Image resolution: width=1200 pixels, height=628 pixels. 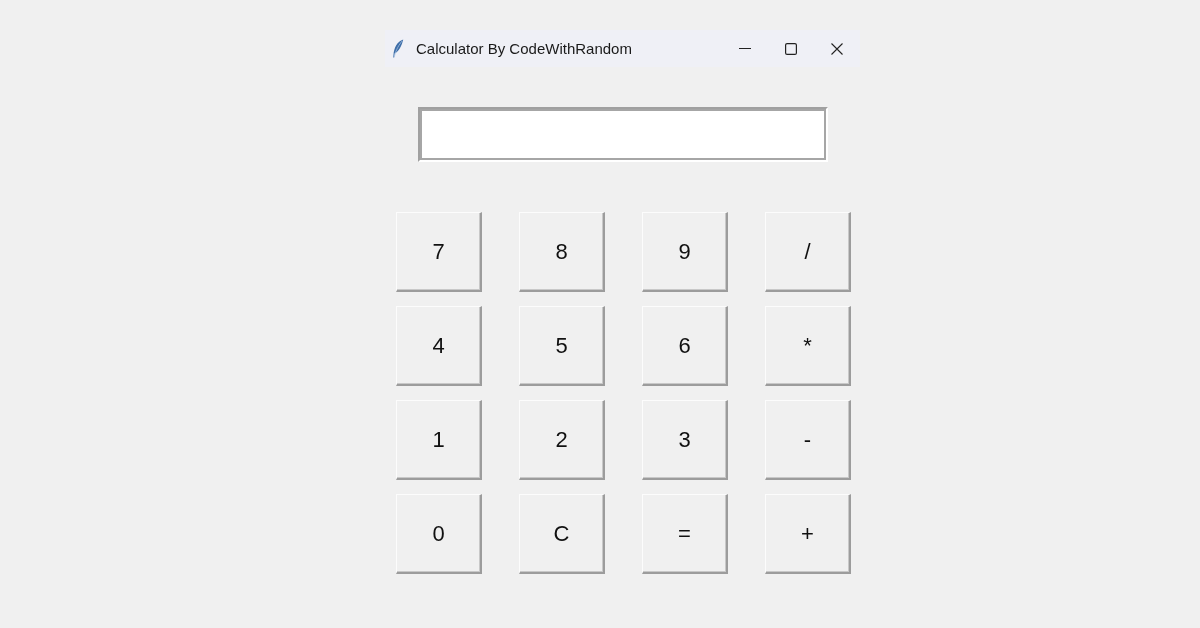 What do you see at coordinates (808, 346) in the screenshot?
I see `keypad-button: *` at bounding box center [808, 346].